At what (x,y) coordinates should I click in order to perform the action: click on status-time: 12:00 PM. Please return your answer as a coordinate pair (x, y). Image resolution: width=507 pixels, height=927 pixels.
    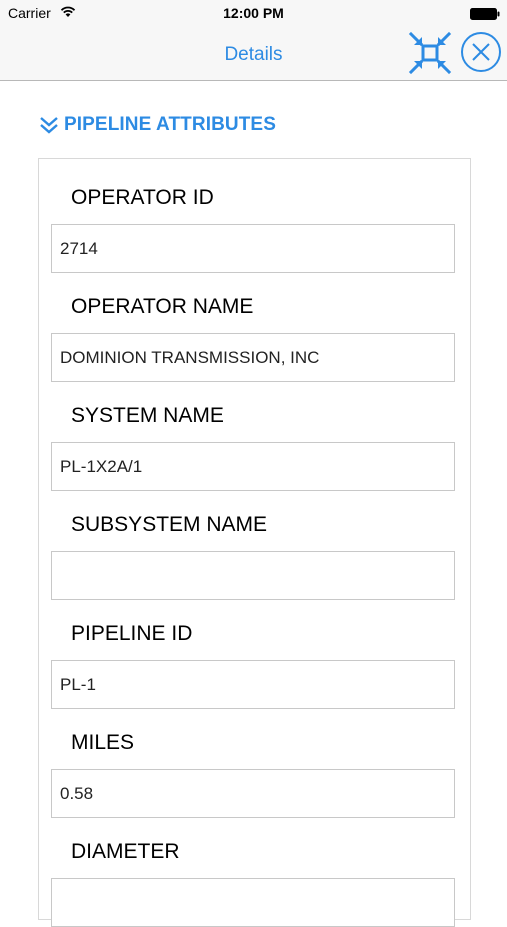
    Looking at the image, I should click on (253, 13).